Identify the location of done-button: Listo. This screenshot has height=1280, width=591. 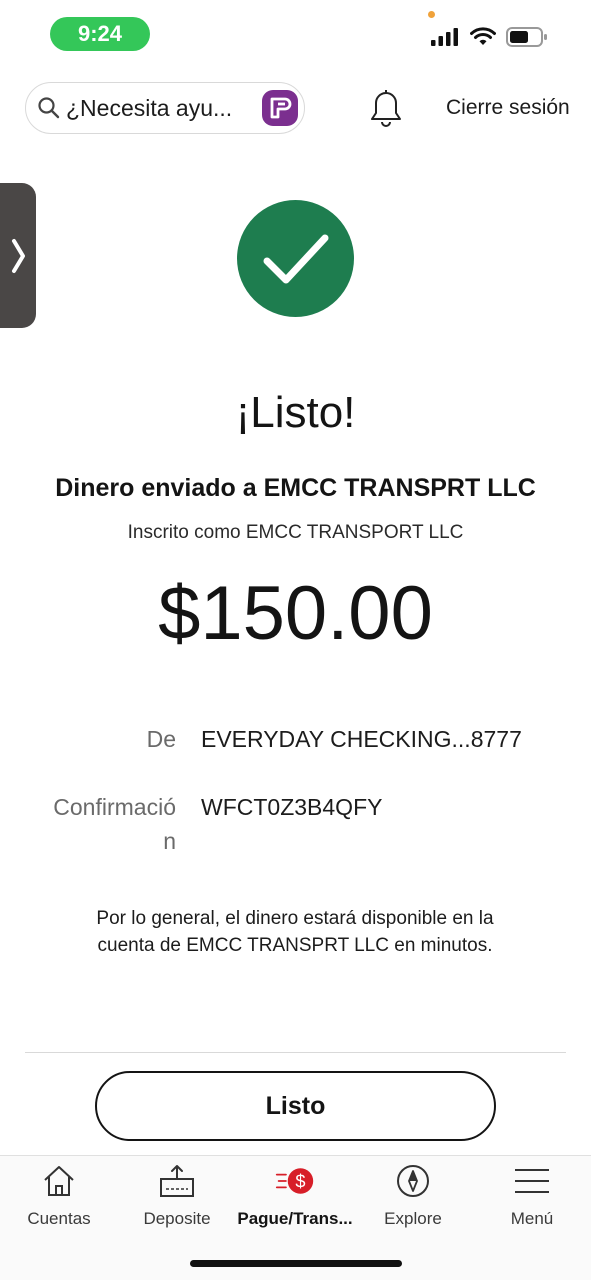
(295, 1106).